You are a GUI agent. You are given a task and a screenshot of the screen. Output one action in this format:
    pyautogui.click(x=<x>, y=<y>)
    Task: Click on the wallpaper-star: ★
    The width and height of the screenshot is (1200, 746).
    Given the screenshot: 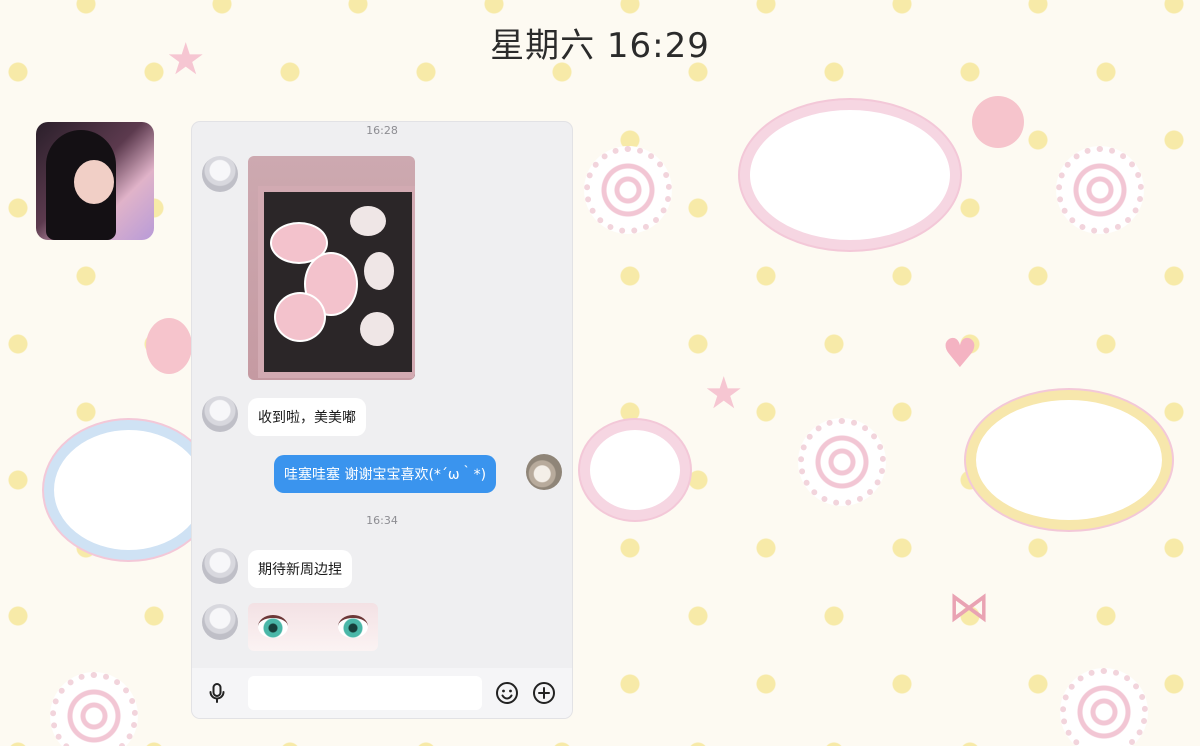 What is the action you would take?
    pyautogui.click(x=724, y=393)
    